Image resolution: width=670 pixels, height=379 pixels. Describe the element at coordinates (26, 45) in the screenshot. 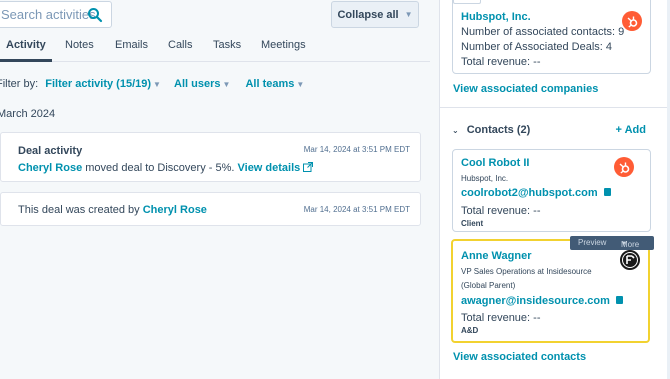

I see `tab-activity: Activity` at that location.